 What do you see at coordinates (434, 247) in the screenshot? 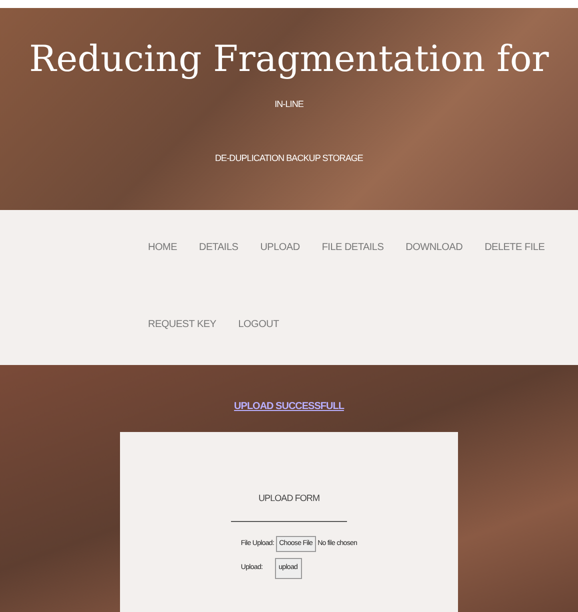
I see `nav-link: DOWNLOAD` at bounding box center [434, 247].